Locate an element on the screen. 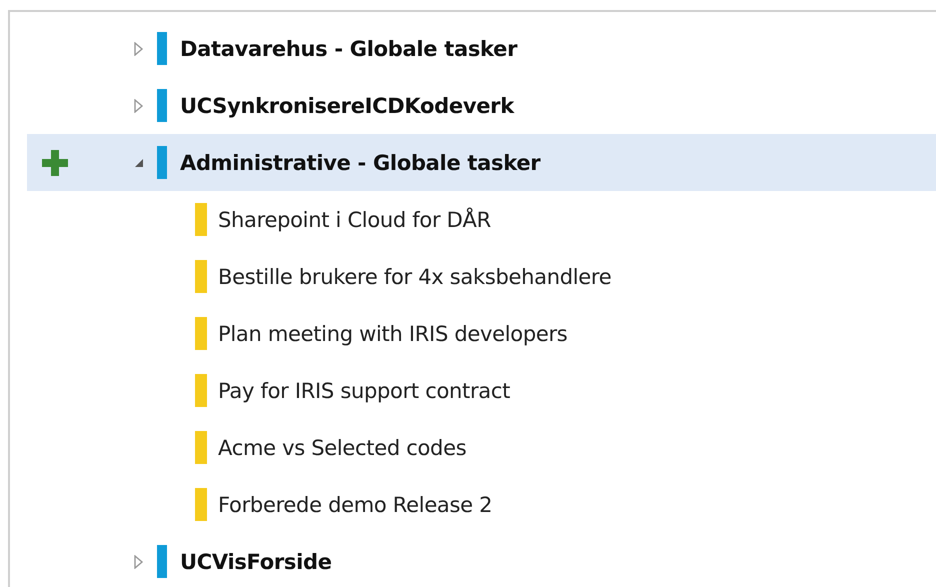 The width and height of the screenshot is (936, 587). tree-row: UCSynkronisereICDKodeverk is located at coordinates (481, 105).